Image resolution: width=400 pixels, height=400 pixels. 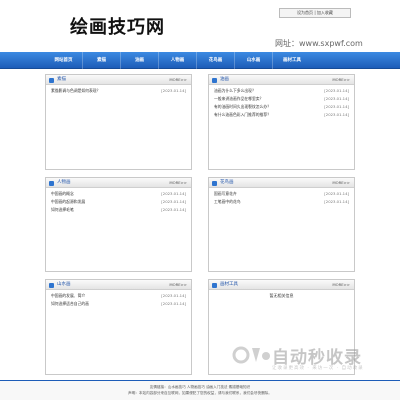 I want to click on item-title: 有什么油画色彩入门推荐的推荐？, so click(x=242, y=115).